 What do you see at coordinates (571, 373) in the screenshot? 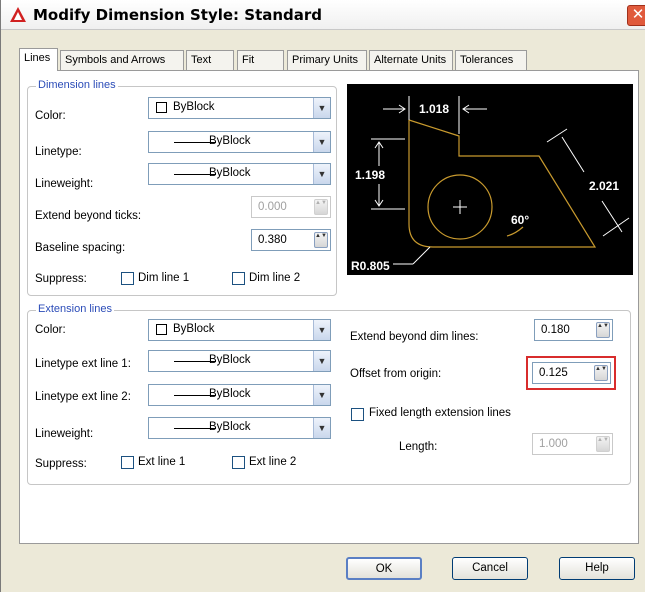
I see `offset-from-origin-input: 0.125 ▲▼` at bounding box center [571, 373].